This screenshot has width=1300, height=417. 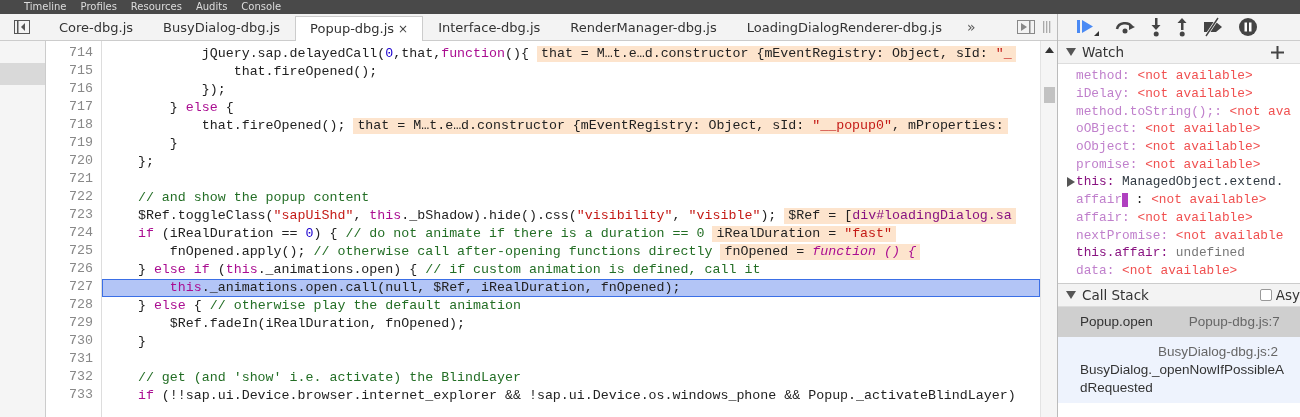 What do you see at coordinates (971, 27) in the screenshot?
I see `more-tabs-button: »` at bounding box center [971, 27].